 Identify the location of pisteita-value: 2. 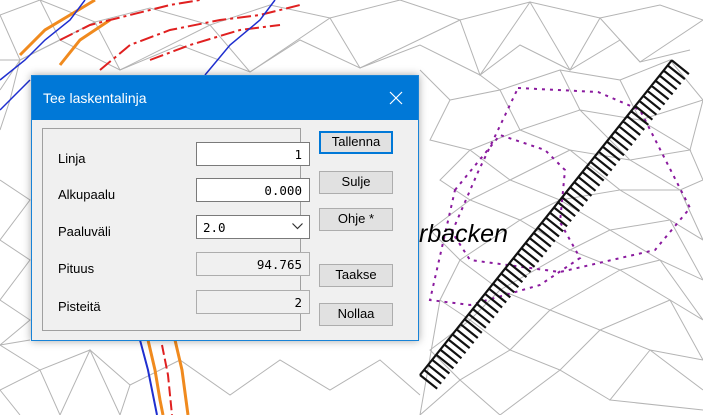
(253, 302).